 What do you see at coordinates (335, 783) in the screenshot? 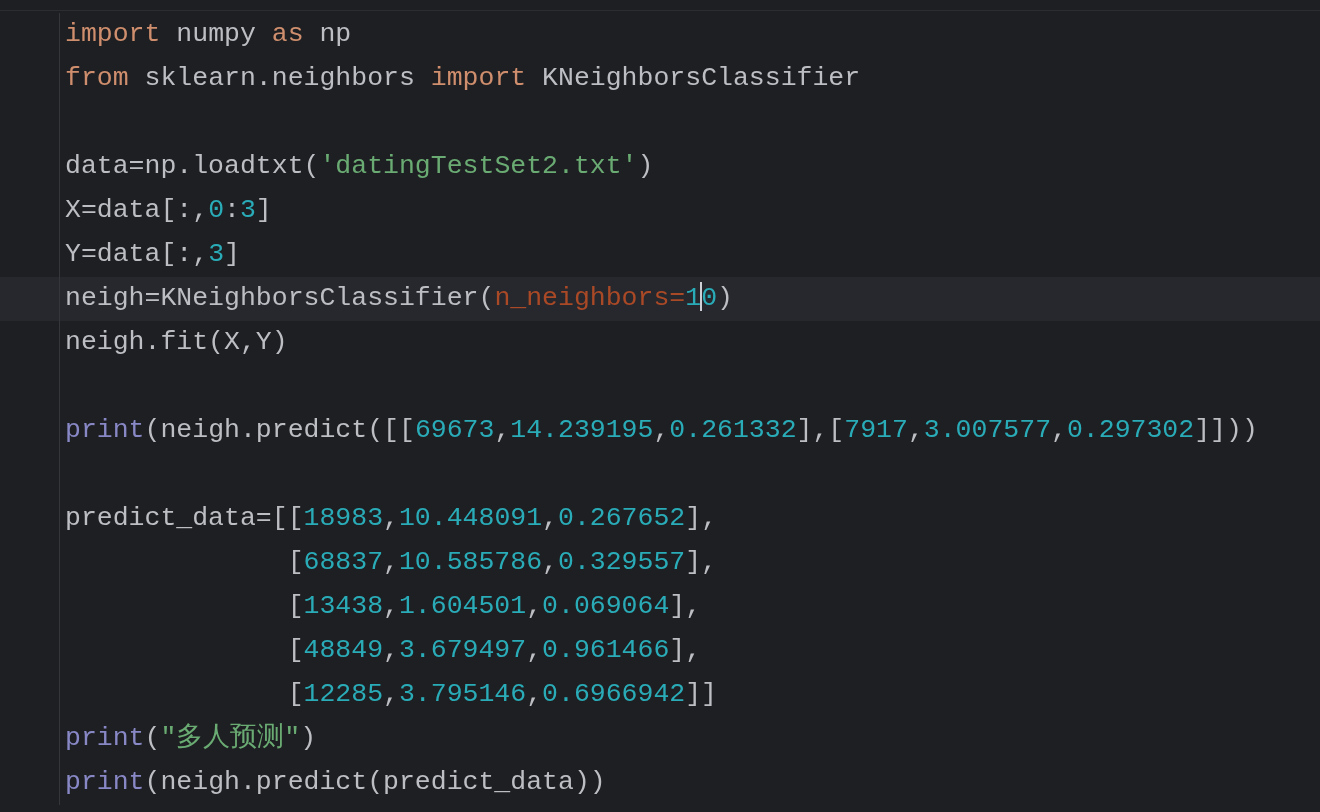
I see `code-line: print(neigh.predict(predict_data))` at bounding box center [335, 783].